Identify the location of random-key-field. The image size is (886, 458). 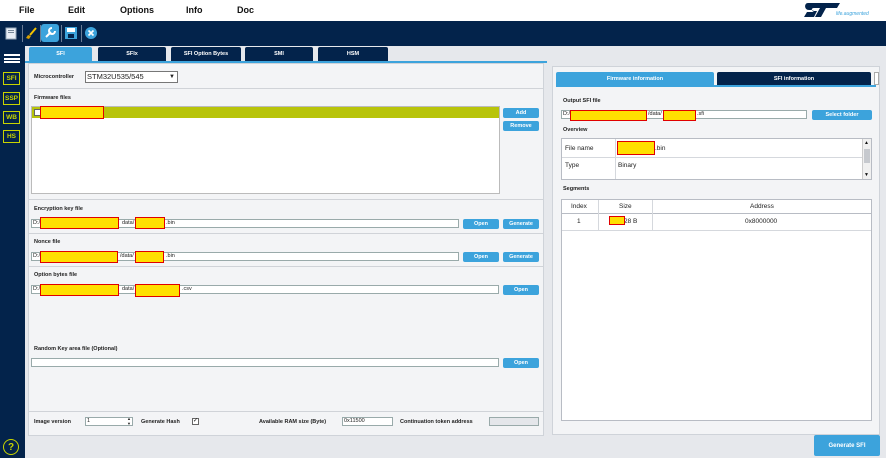
(265, 362).